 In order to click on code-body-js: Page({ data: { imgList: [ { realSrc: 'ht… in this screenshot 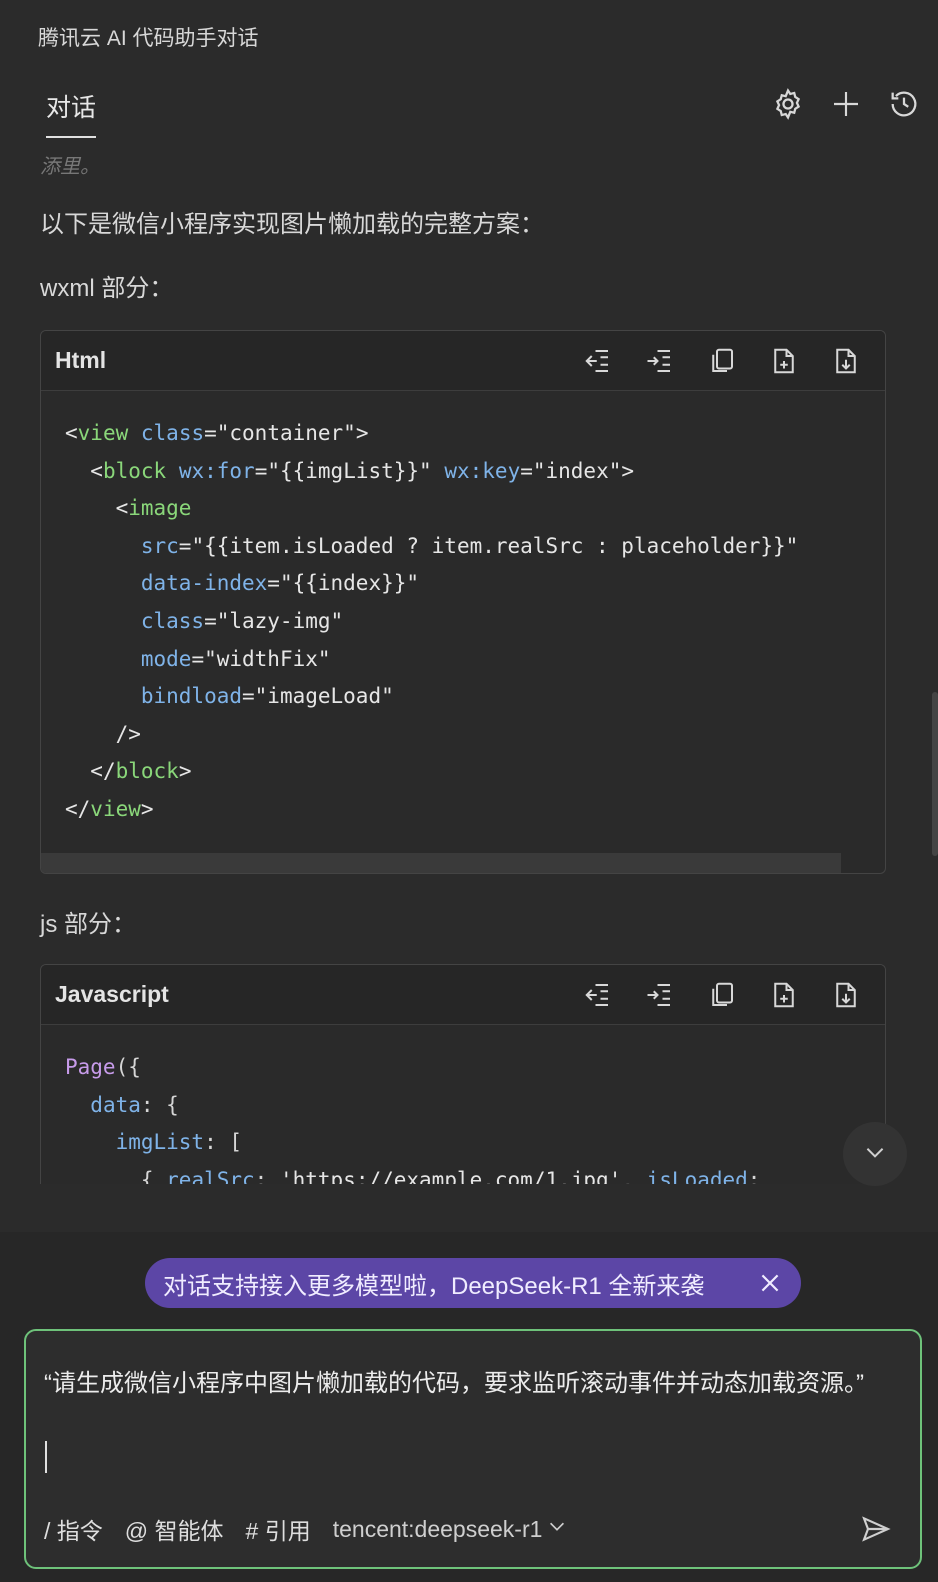, I will do `click(463, 1104)`.